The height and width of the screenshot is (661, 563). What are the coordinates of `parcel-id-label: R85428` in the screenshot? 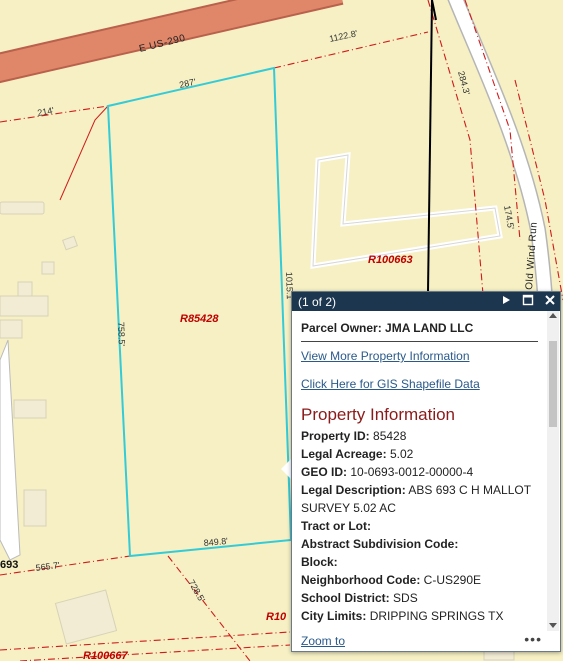 It's located at (199, 319).